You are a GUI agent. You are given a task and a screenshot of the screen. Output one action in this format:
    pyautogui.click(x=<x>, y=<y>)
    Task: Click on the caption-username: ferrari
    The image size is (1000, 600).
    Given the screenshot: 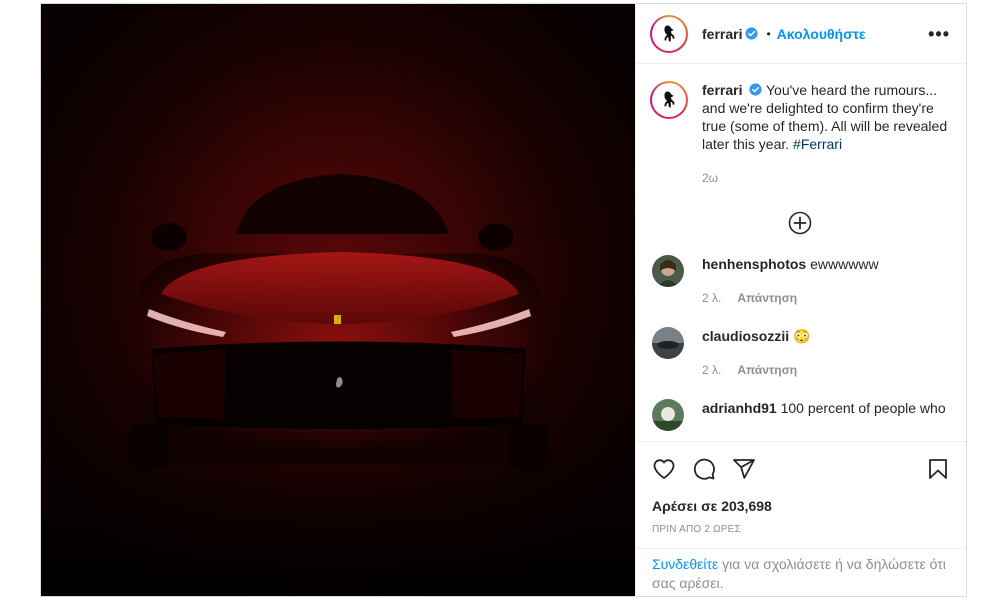 What is the action you would take?
    pyautogui.click(x=722, y=90)
    